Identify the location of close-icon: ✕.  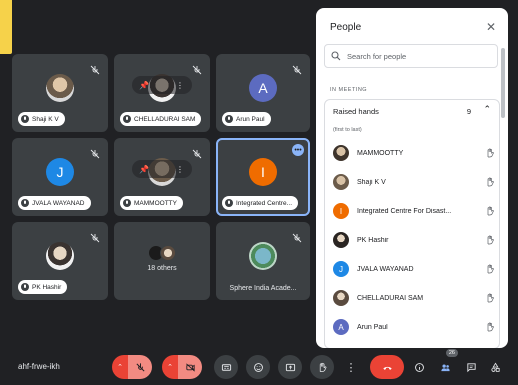
(491, 27).